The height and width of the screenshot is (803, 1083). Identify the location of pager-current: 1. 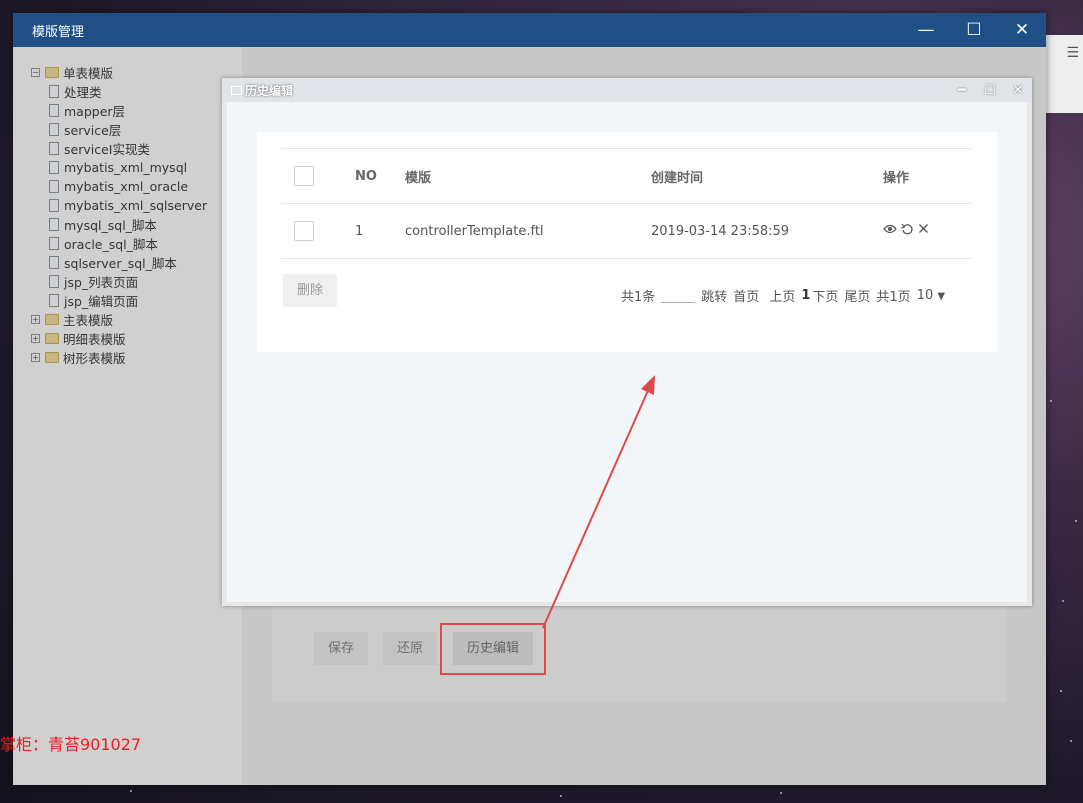
(806, 295).